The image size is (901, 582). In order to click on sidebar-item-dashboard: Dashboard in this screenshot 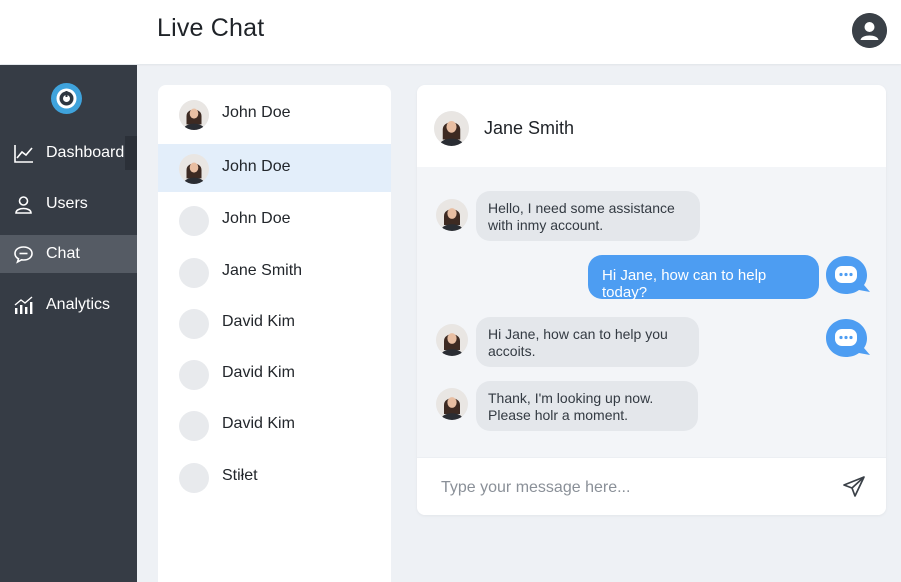, I will do `click(68, 153)`.